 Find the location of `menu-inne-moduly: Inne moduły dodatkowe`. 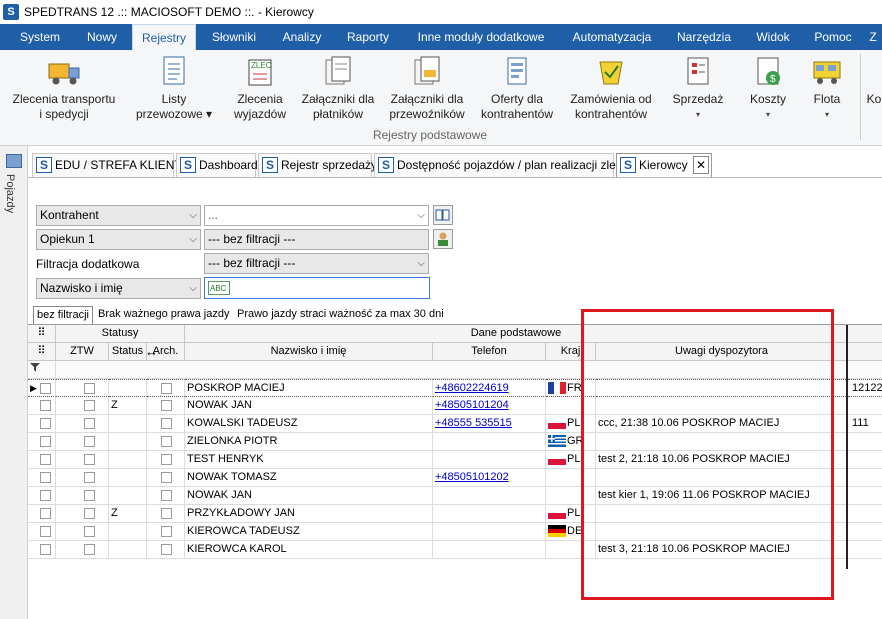

menu-inne-moduly: Inne moduły dodatkowe is located at coordinates (481, 37).